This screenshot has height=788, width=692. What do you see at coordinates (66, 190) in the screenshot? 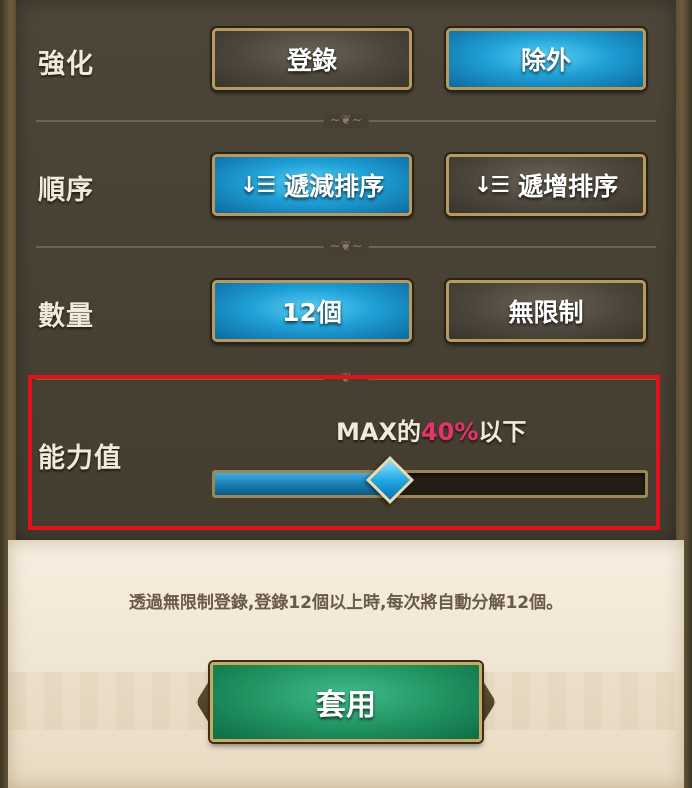
I see `order-label: 順序` at bounding box center [66, 190].